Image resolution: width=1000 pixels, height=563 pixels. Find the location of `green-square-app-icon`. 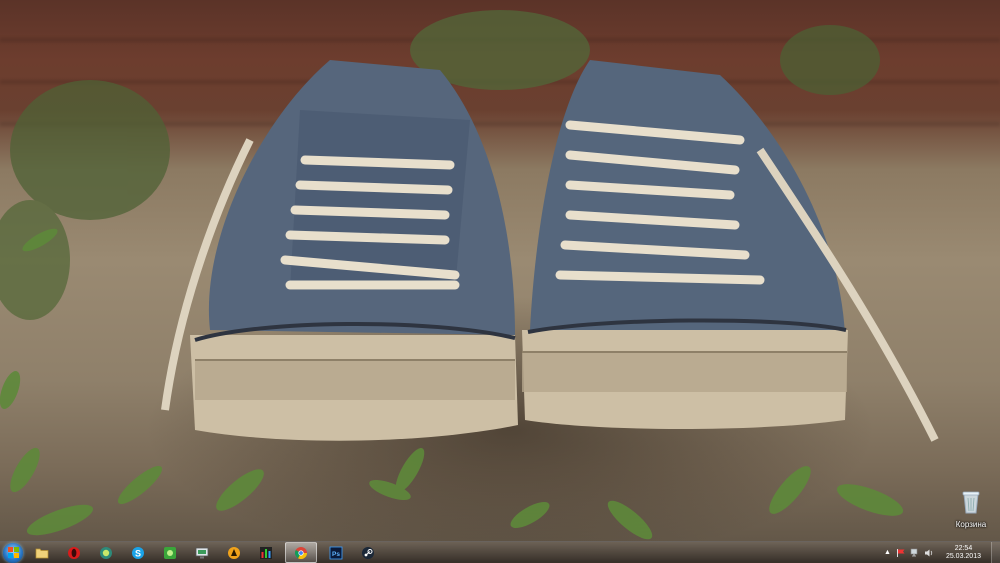

green-square-app-icon is located at coordinates (170, 552).